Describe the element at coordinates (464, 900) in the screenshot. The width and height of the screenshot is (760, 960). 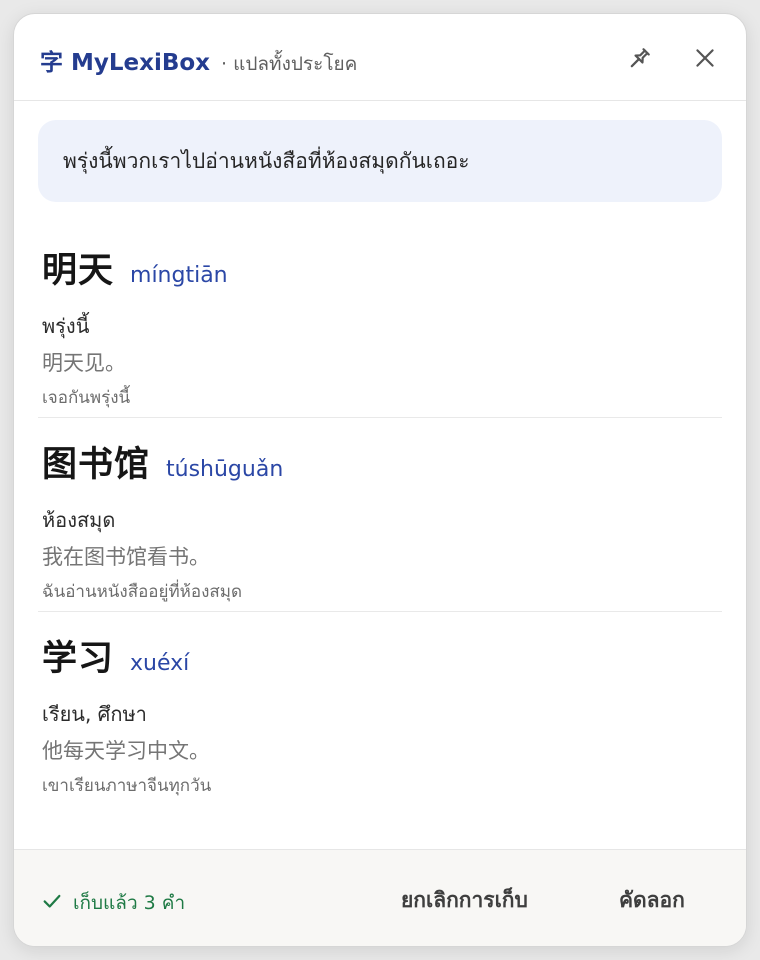
I see `unsave-button: ยกเลิกการเก็บ` at that location.